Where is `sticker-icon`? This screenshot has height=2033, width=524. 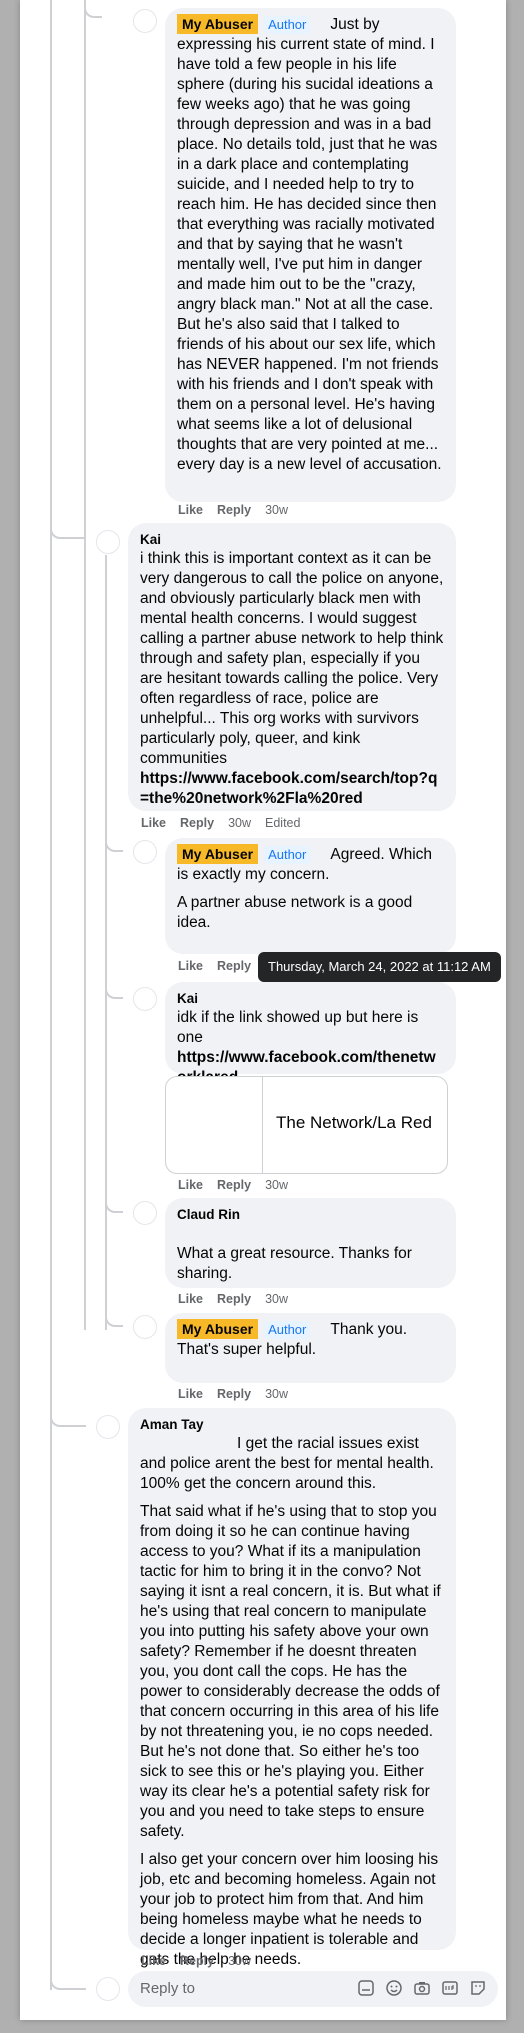 sticker-icon is located at coordinates (366, 1989).